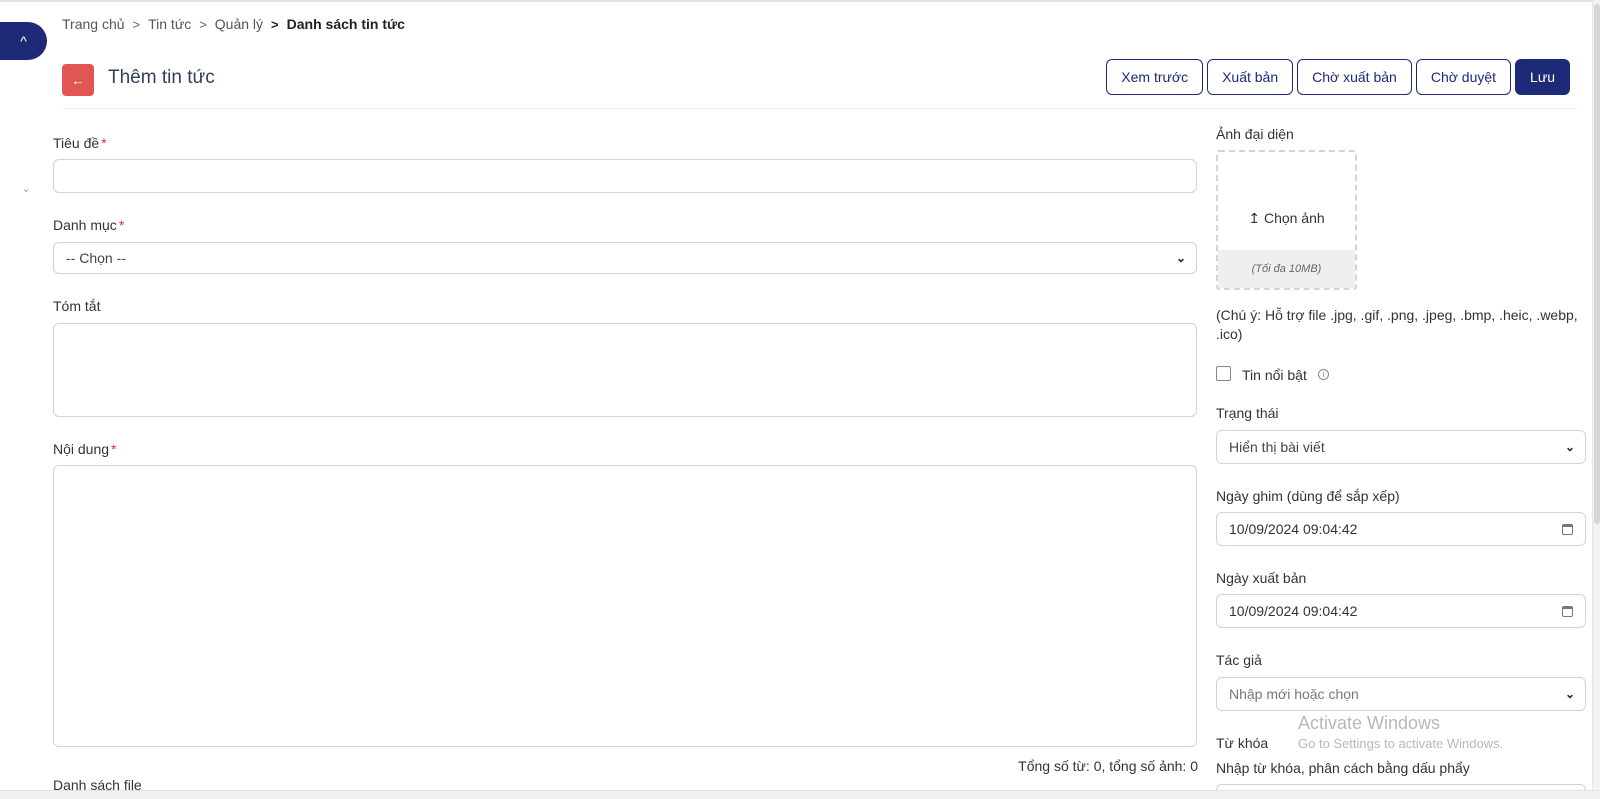 The width and height of the screenshot is (1600, 799). What do you see at coordinates (85, 225) in the screenshot?
I see `category-label-text: Danh mục` at bounding box center [85, 225].